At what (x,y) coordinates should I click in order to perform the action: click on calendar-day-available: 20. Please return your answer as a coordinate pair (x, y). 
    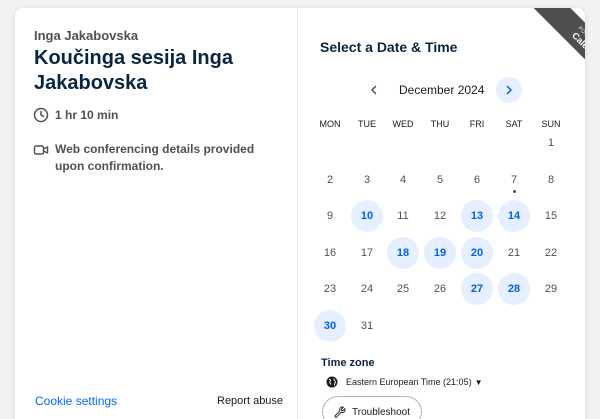
    Looking at the image, I should click on (477, 253).